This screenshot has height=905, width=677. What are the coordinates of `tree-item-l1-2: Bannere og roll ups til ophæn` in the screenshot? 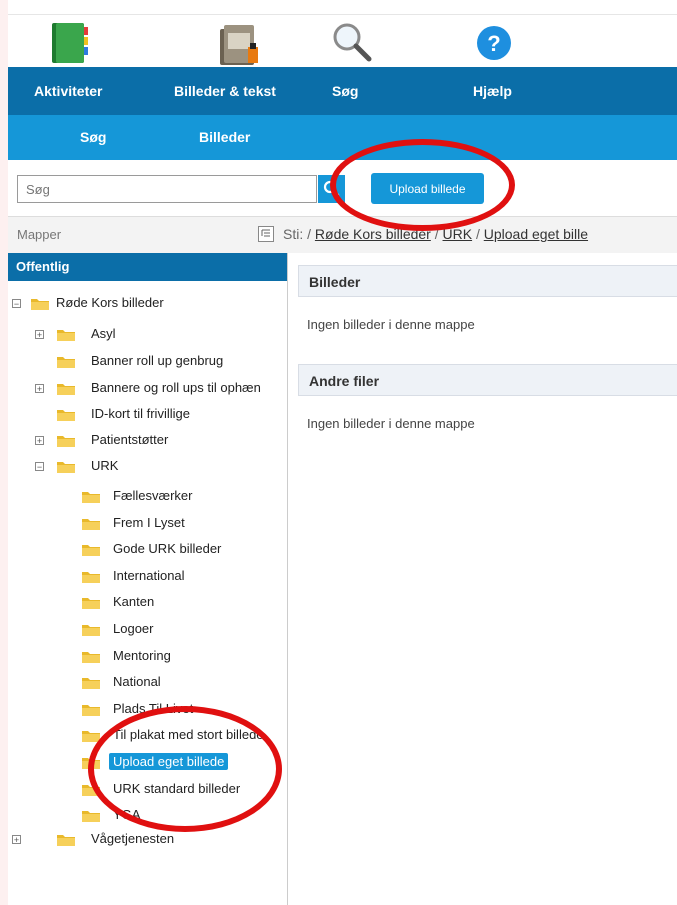 It's located at (176, 388).